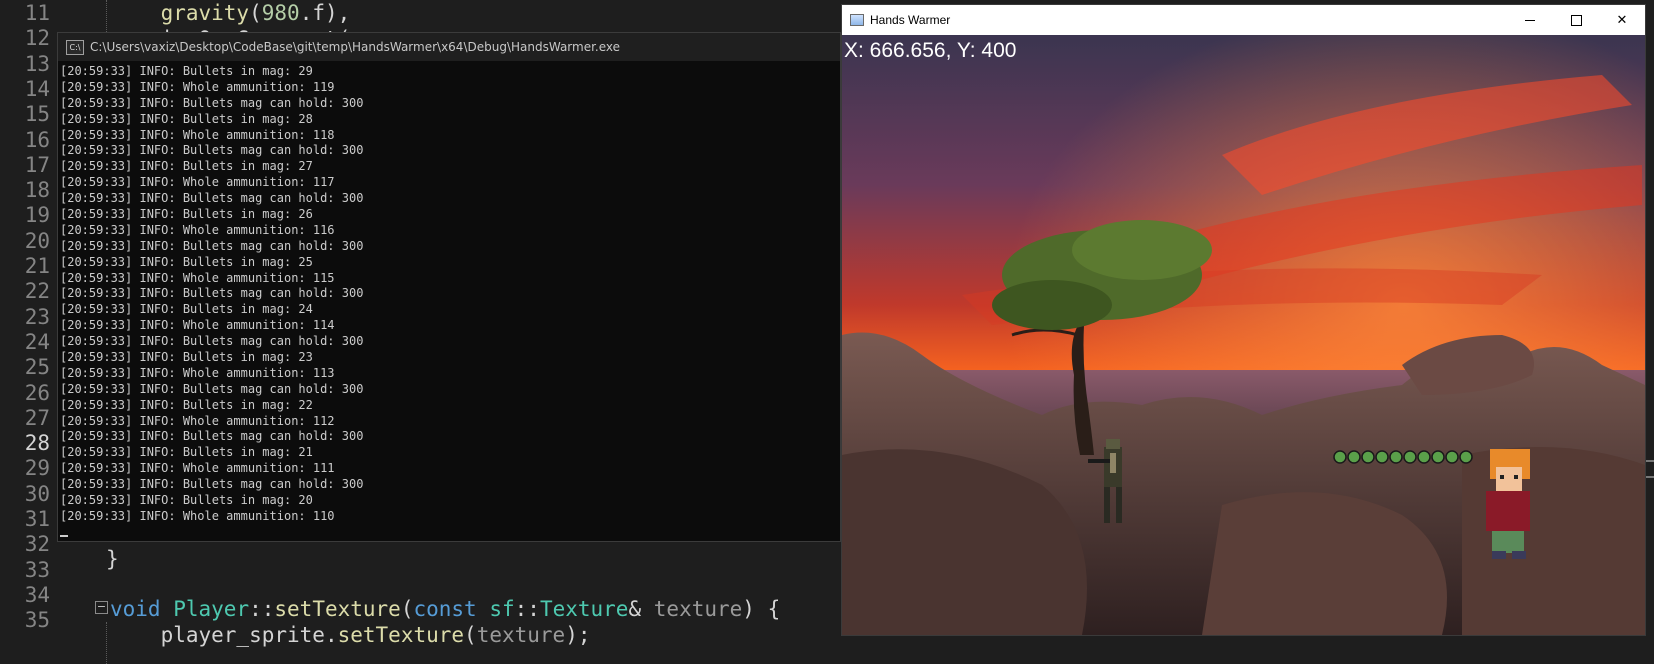  I want to click on line-number: 22, so click(37, 291).